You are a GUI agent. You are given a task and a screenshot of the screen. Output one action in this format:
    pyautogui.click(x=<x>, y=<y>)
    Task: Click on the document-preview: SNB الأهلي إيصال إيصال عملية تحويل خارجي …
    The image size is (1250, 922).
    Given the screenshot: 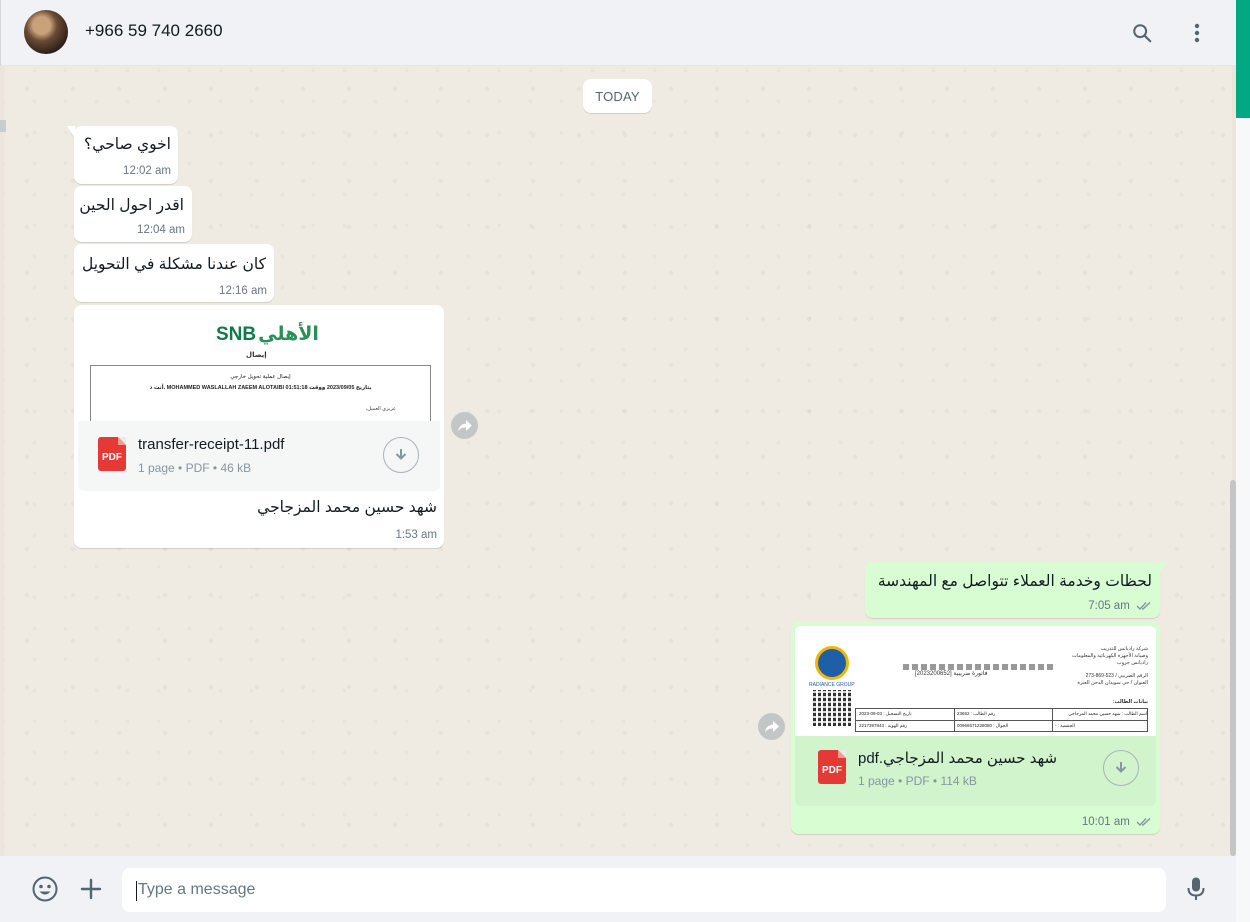 What is the action you would take?
    pyautogui.click(x=259, y=365)
    